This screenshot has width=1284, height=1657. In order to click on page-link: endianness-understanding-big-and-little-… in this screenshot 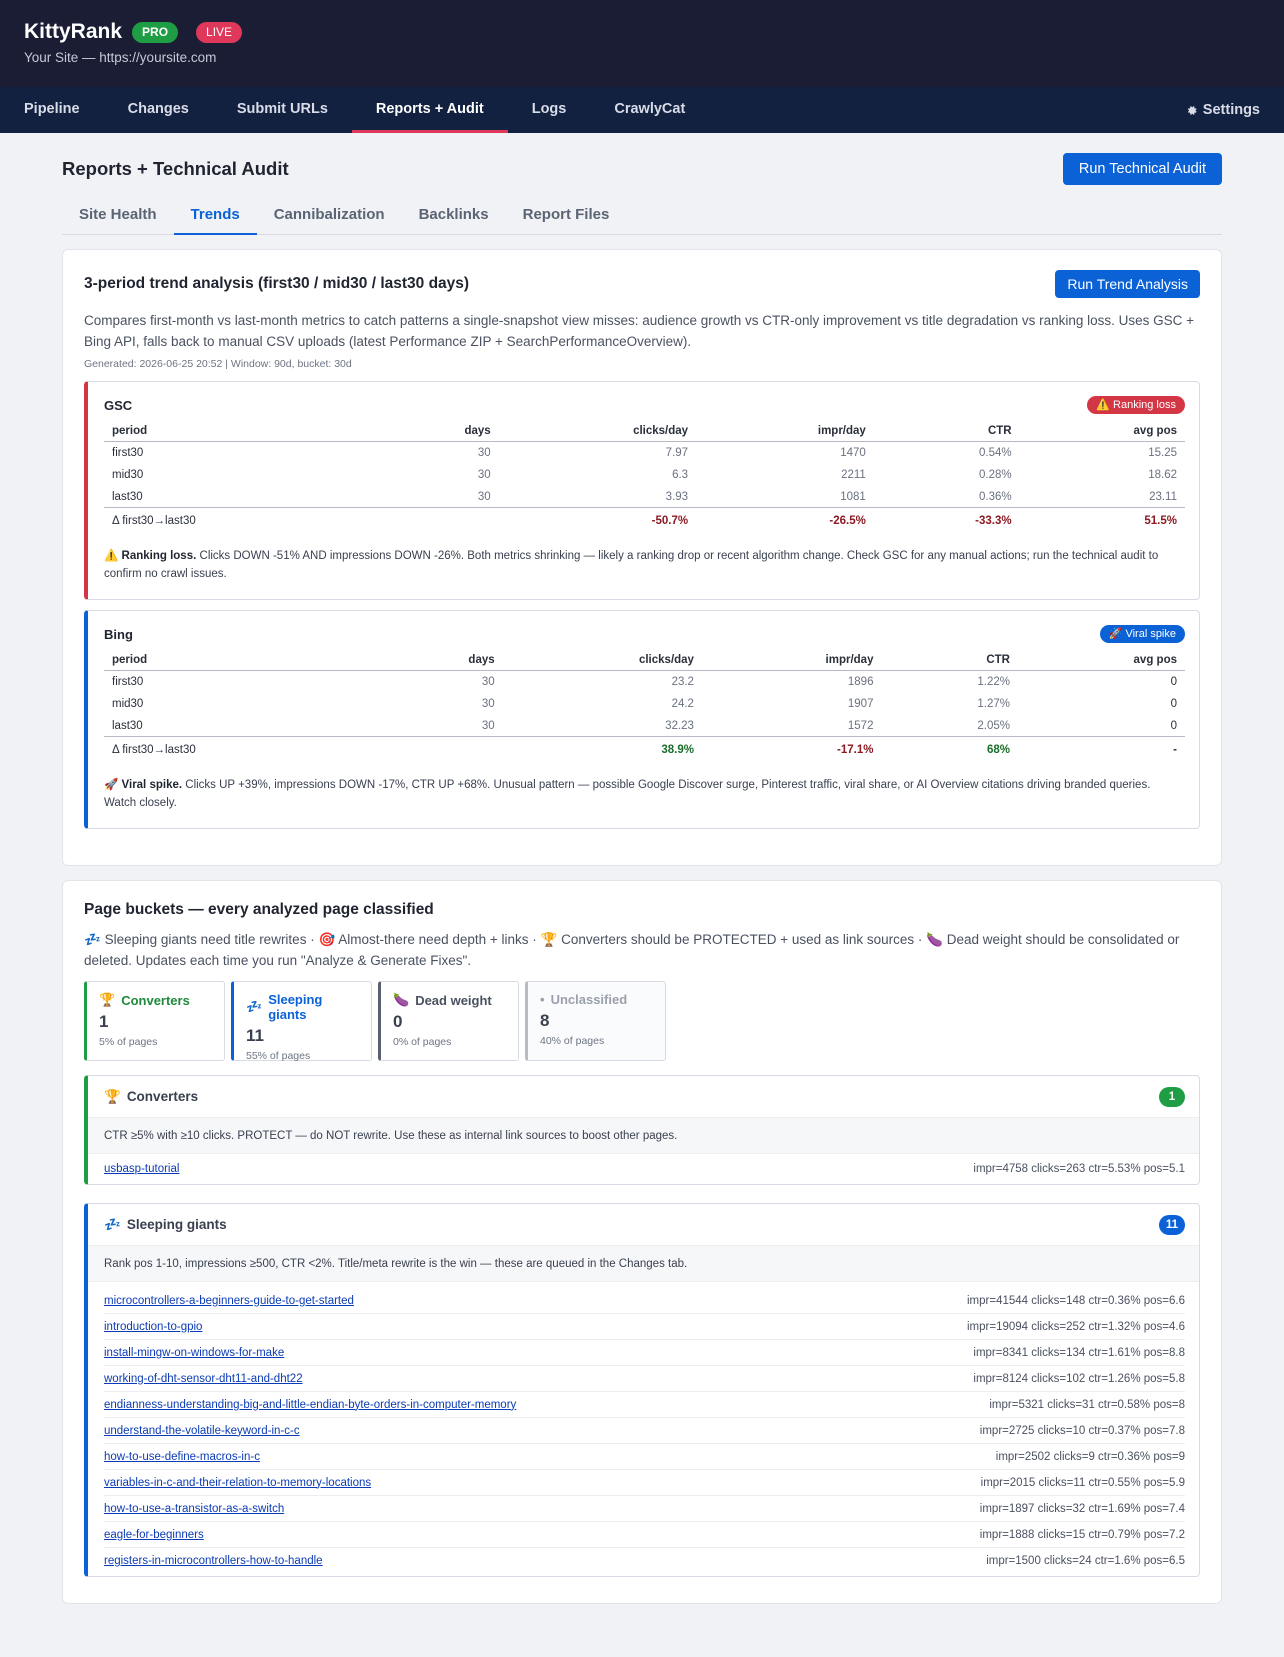, I will do `click(310, 1405)`.